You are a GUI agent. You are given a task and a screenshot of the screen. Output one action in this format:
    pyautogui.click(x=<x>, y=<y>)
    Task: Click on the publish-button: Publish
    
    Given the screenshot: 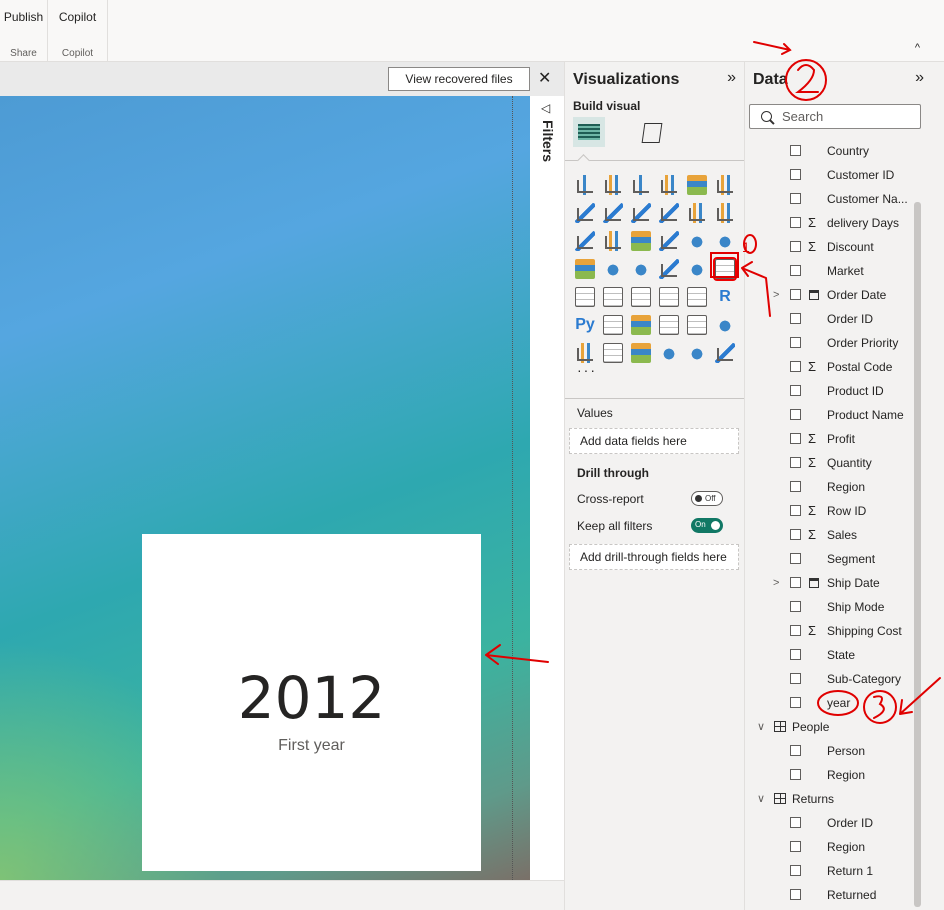 What is the action you would take?
    pyautogui.click(x=23, y=17)
    